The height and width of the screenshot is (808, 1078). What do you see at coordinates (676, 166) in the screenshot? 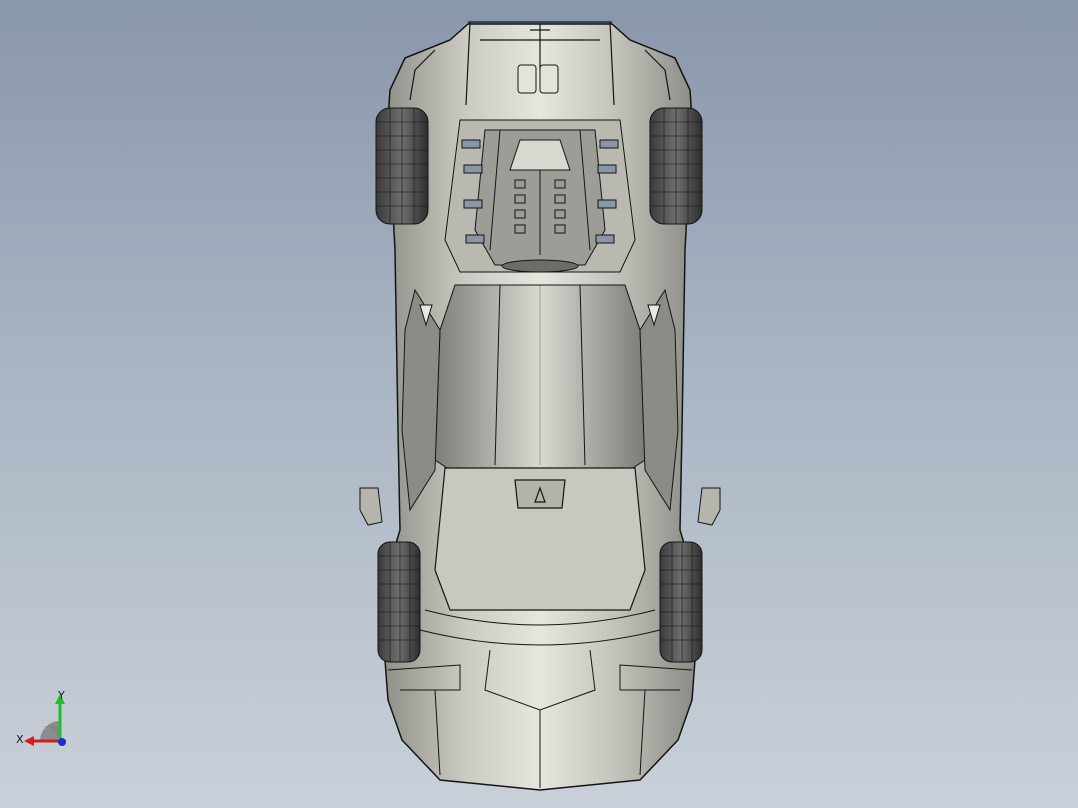
I see `rear-right-wheel` at bounding box center [676, 166].